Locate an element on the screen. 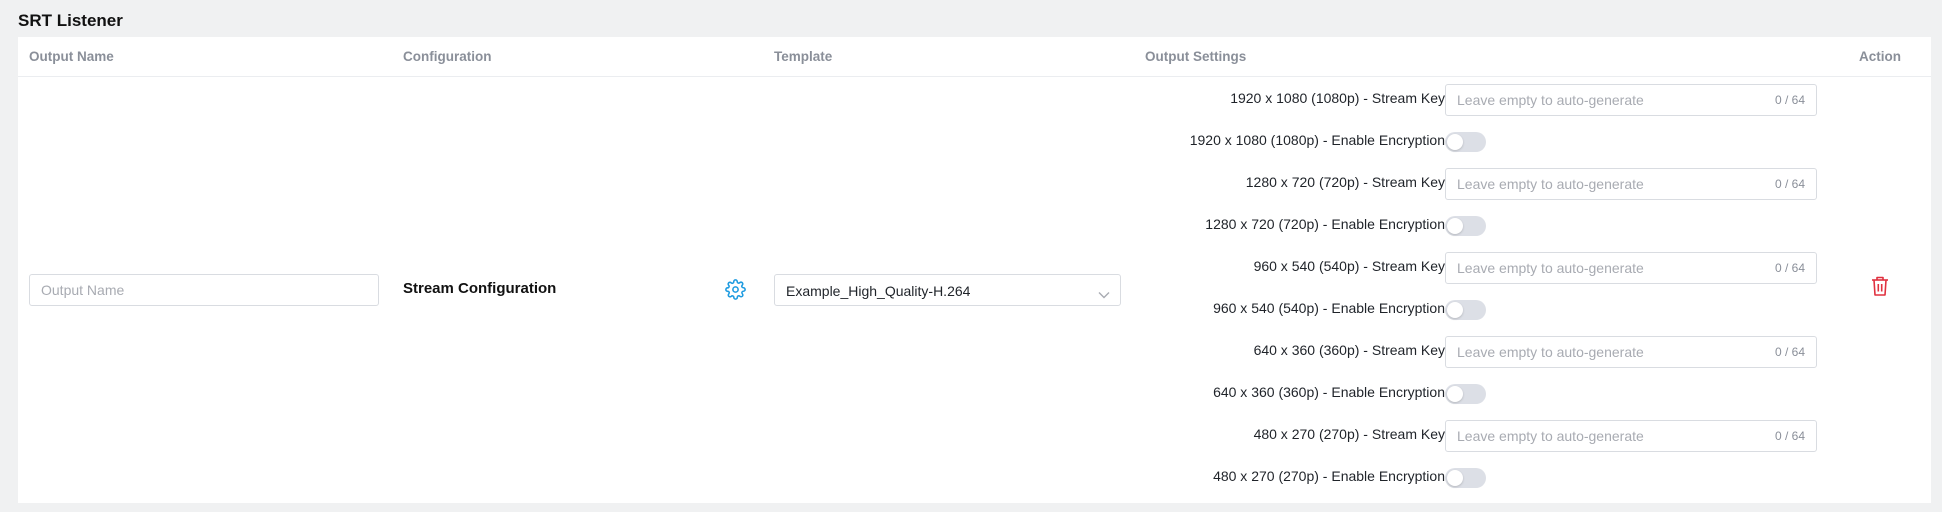 This screenshot has height=512, width=1942. stream-key-field-270p: 0 / 64 is located at coordinates (1631, 436).